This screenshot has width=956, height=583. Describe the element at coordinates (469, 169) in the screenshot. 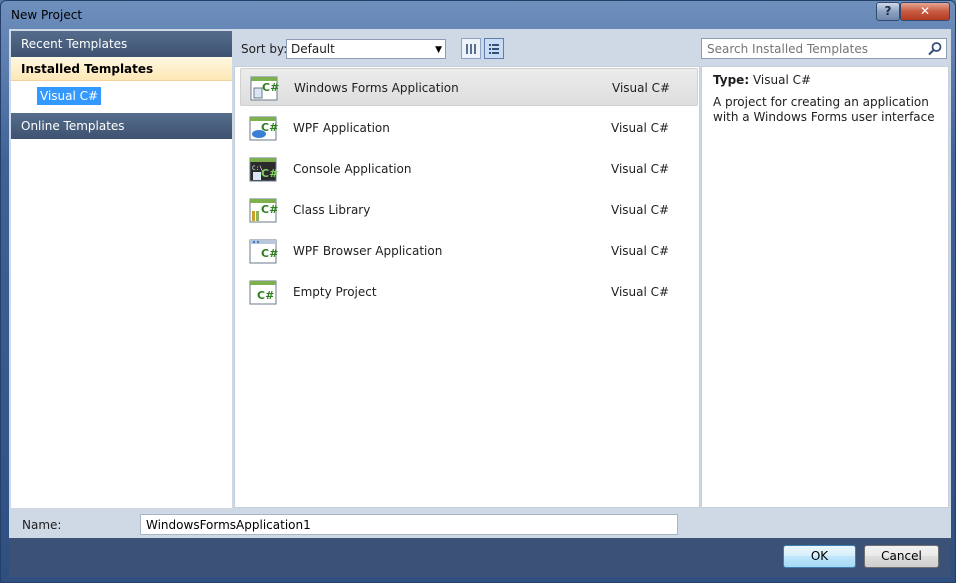

I see `template-item-console: C:\ C# Console Application Visual C#` at that location.